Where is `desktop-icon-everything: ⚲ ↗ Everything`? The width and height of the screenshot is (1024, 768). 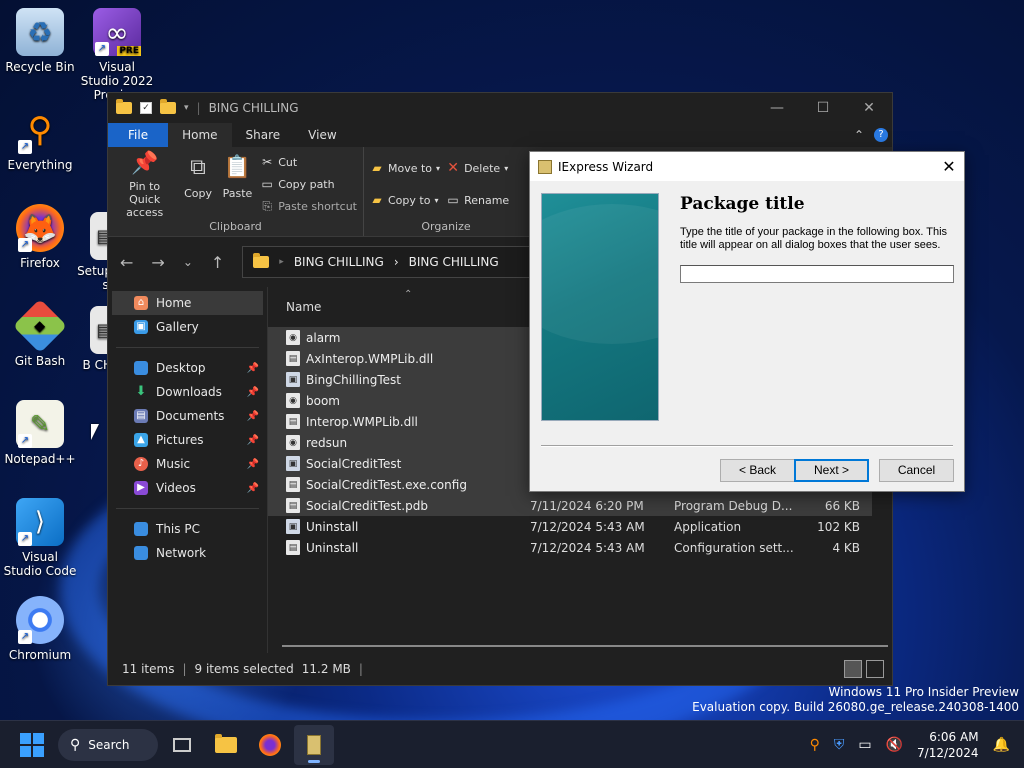
desktop-icon-everything: ⚲ ↗ Everything is located at coordinates (40, 139).